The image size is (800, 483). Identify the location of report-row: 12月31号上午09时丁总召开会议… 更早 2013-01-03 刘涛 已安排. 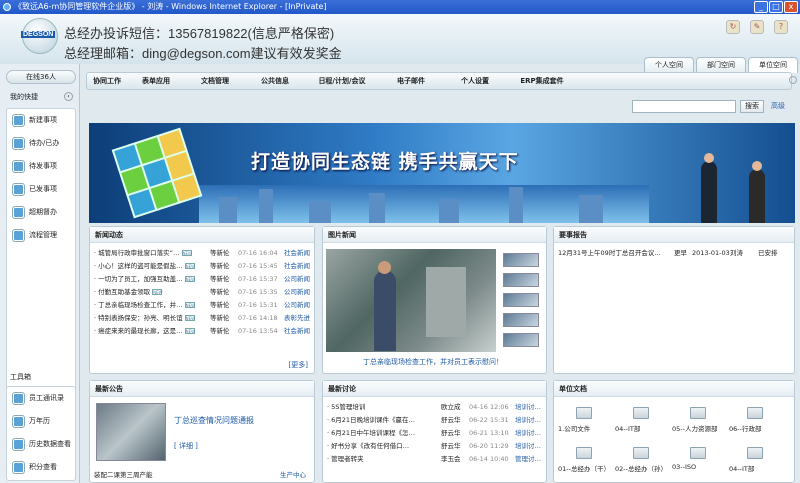
(674, 253).